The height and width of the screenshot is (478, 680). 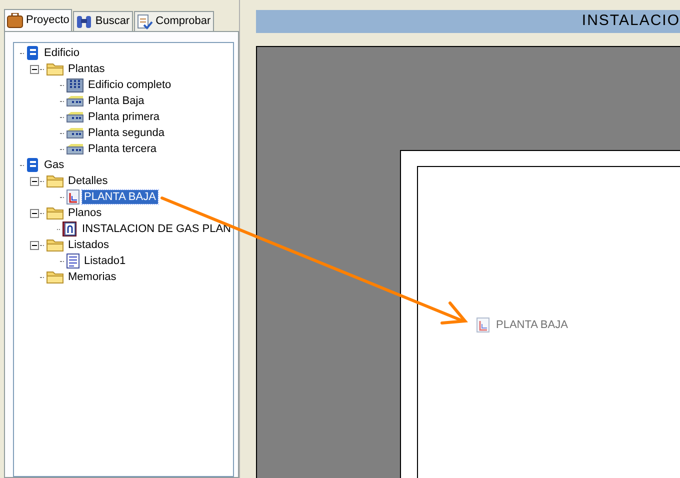 I want to click on tree-item: Listado1, so click(x=105, y=261).